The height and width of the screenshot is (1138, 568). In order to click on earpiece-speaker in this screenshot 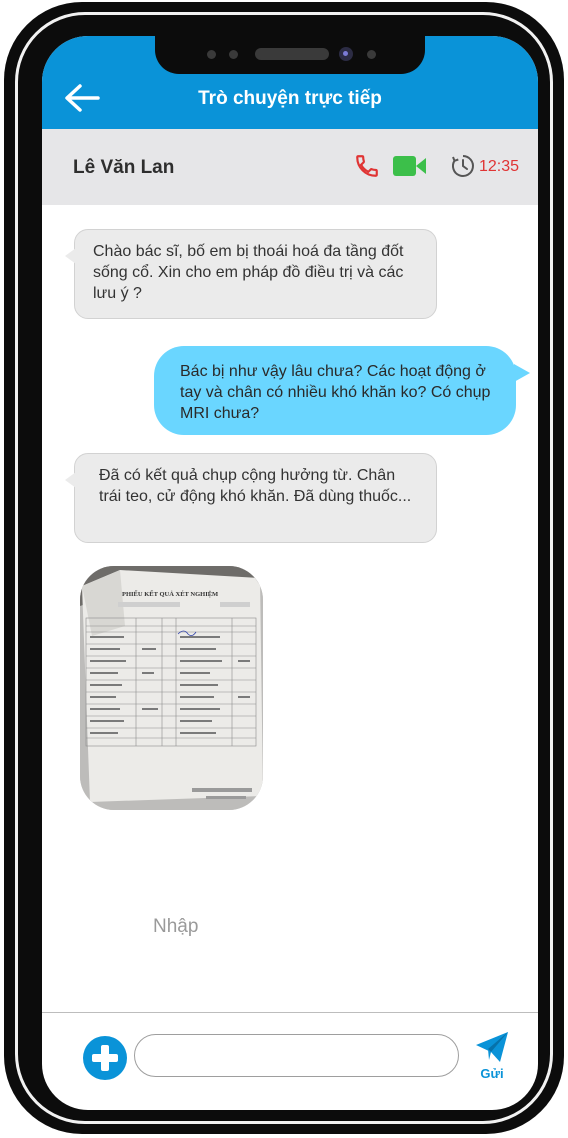, I will do `click(292, 54)`.